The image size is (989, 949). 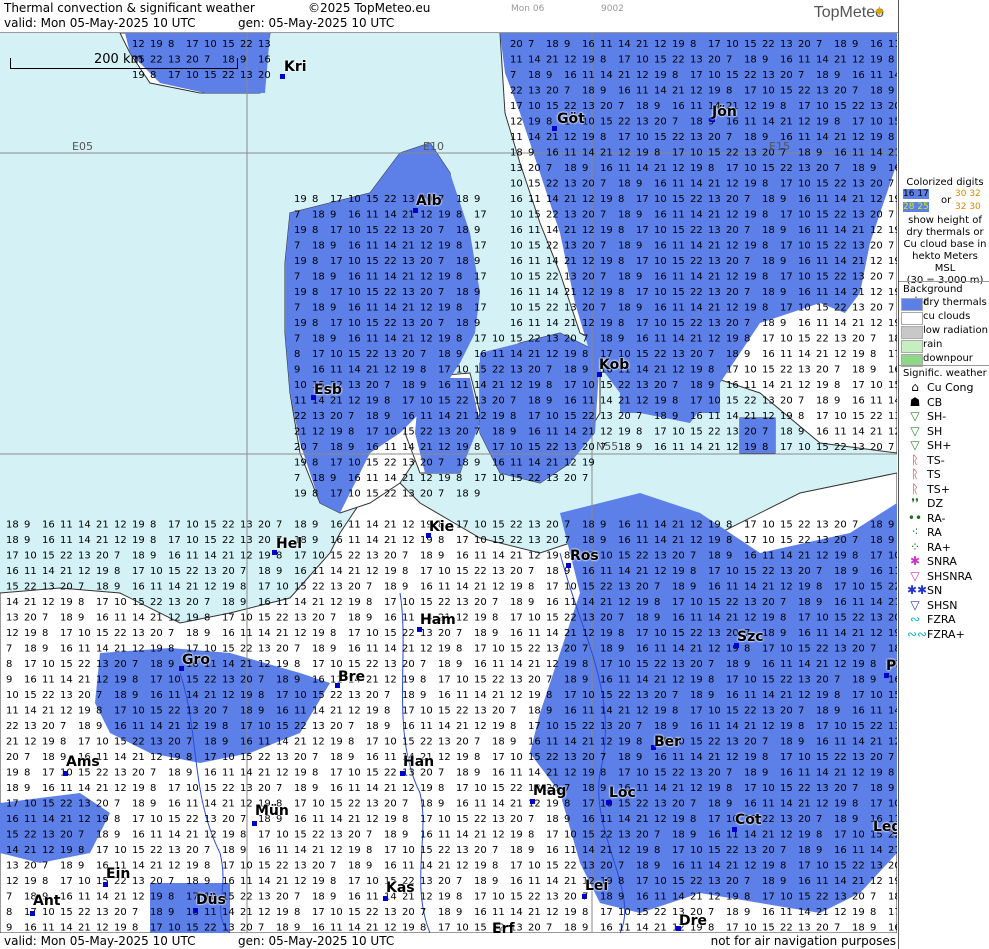 What do you see at coordinates (480, 556) in the screenshot?
I see `cloud-base-value: 11` at bounding box center [480, 556].